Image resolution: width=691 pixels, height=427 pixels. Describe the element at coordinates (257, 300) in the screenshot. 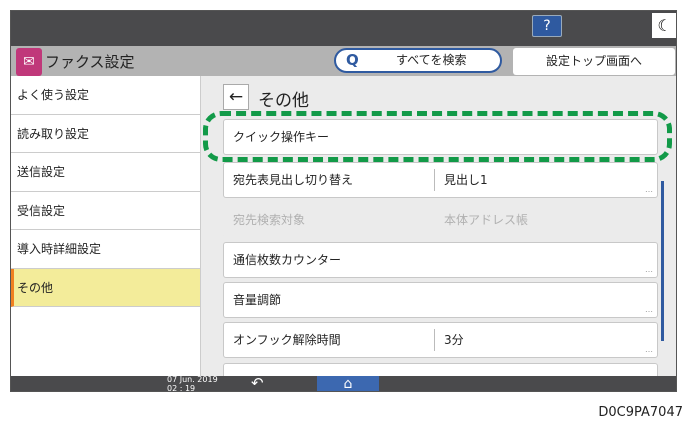

I see `row-label: 音量調節` at that location.